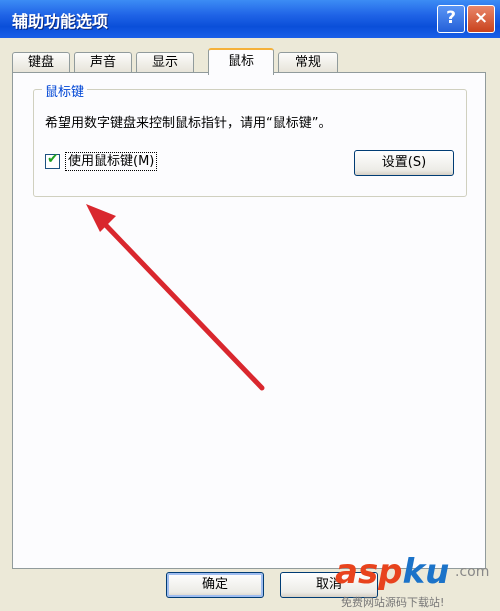 The width and height of the screenshot is (500, 611). Describe the element at coordinates (250, 19) in the screenshot. I see `title-bar: 辅助功能选项 ? ×` at that location.